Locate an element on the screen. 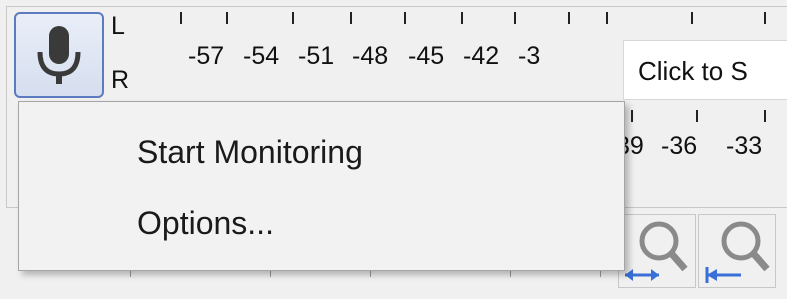  scale-label: -48 is located at coordinates (370, 56).